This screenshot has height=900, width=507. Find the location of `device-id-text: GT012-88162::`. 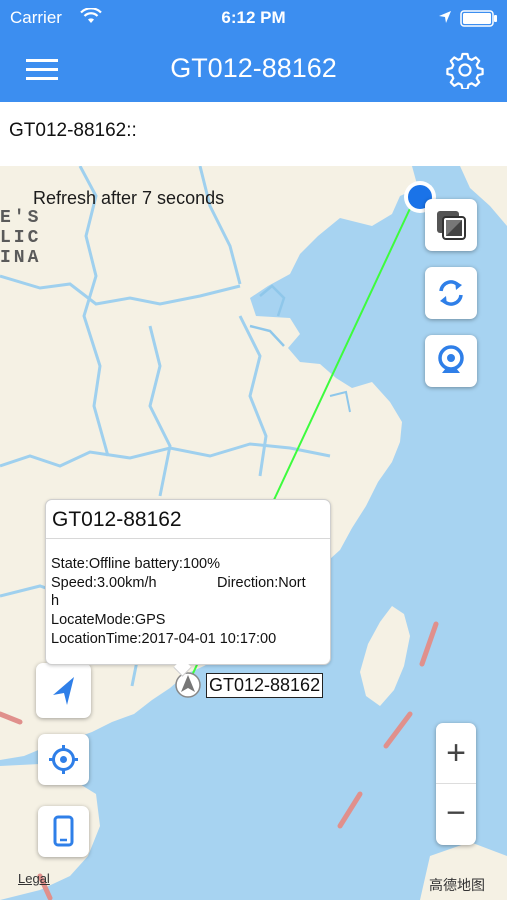

device-id-text: GT012-88162:: is located at coordinates (73, 130).